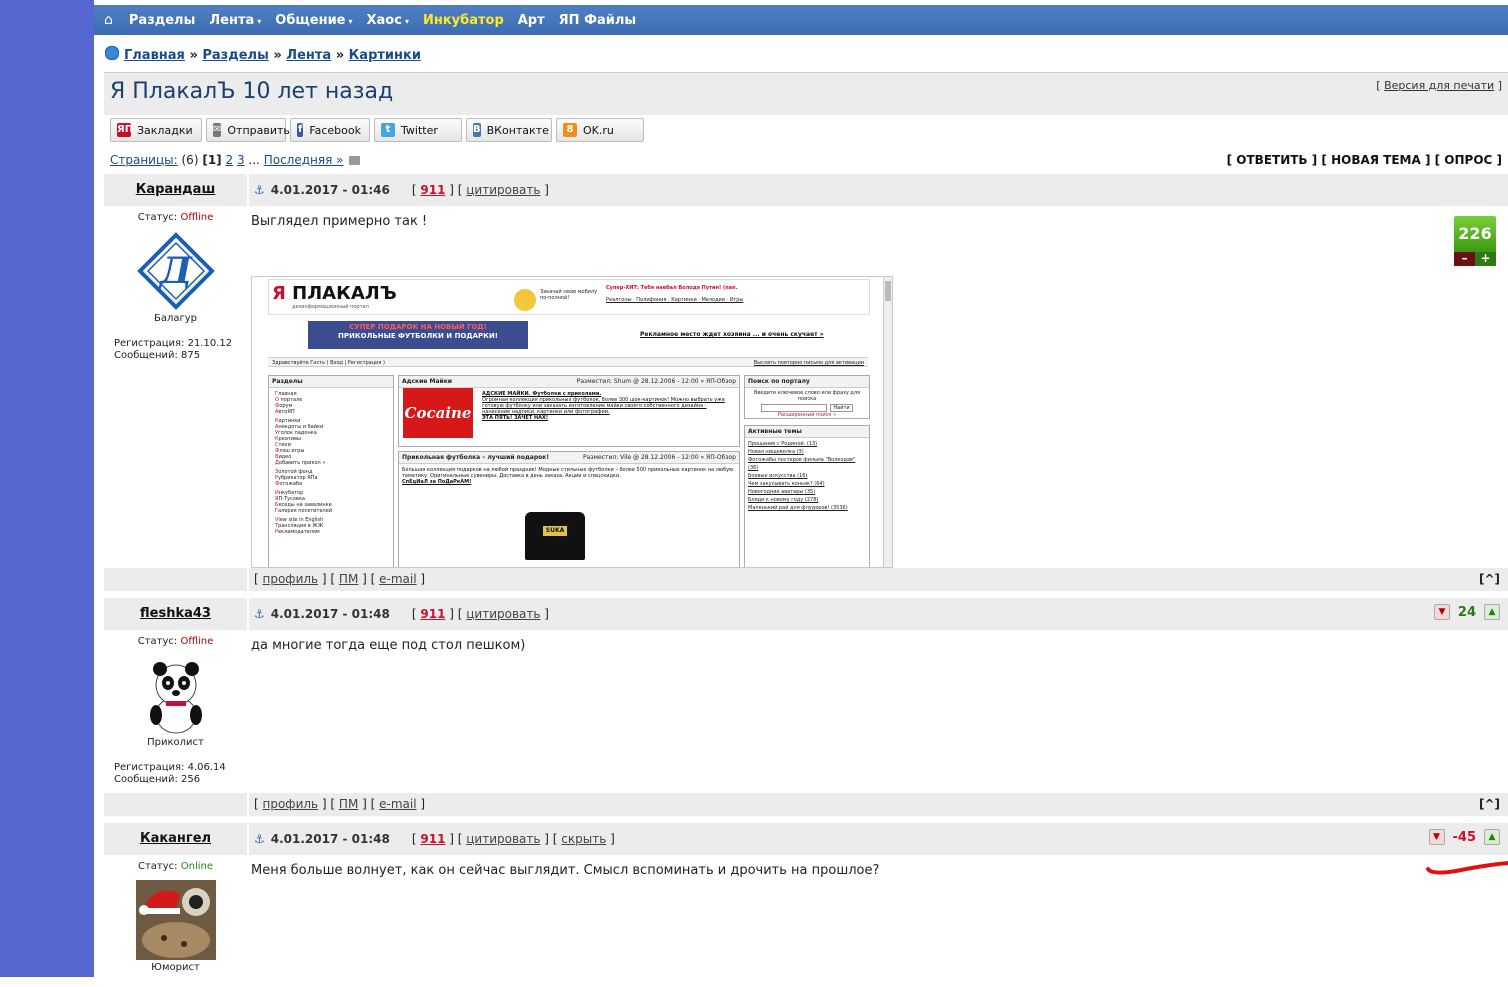 The image size is (1508, 987). What do you see at coordinates (330, 307) in the screenshot?
I see `shot-logo-sub: дезинформационный портал` at bounding box center [330, 307].